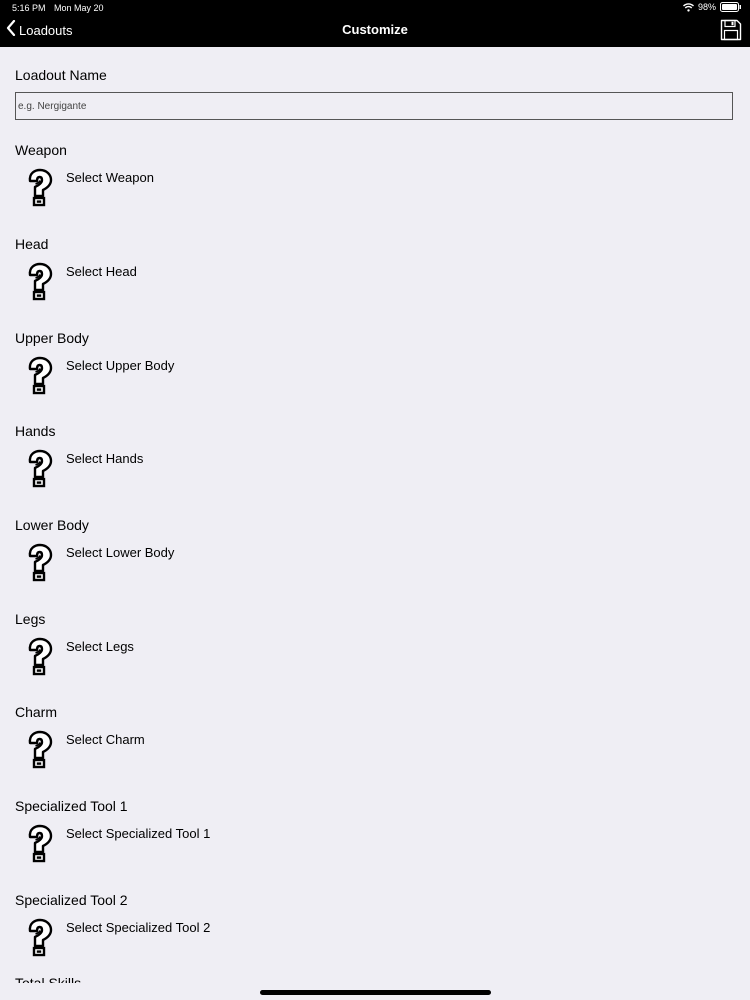  What do you see at coordinates (105, 739) in the screenshot?
I see `select-charm-label: Select Charm` at bounding box center [105, 739].